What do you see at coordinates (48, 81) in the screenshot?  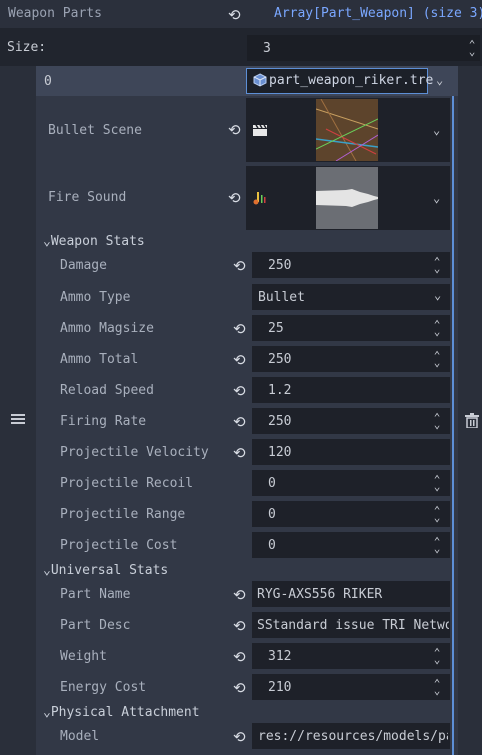 I see `element-index: 0` at bounding box center [48, 81].